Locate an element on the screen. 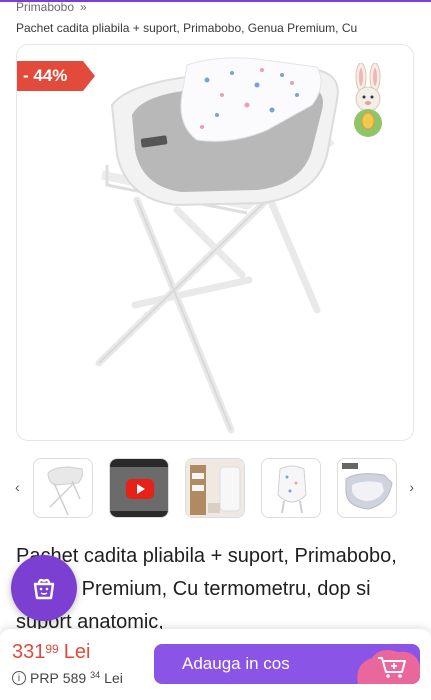 This screenshot has width=431, height=700. thumbnail-tub-on-stand is located at coordinates (63, 488).